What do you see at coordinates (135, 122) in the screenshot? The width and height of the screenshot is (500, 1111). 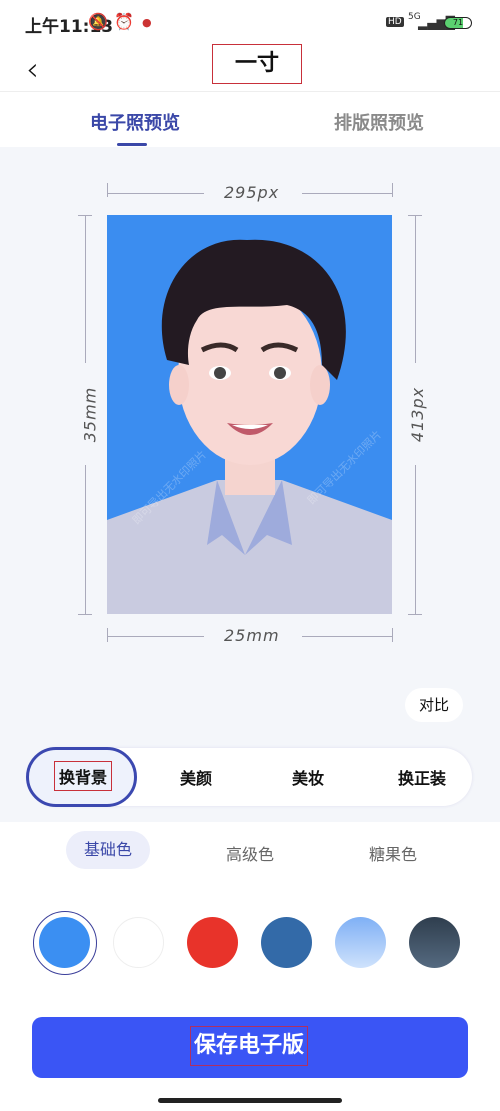 I see `tab-electronic-preview: 电子照预览` at bounding box center [135, 122].